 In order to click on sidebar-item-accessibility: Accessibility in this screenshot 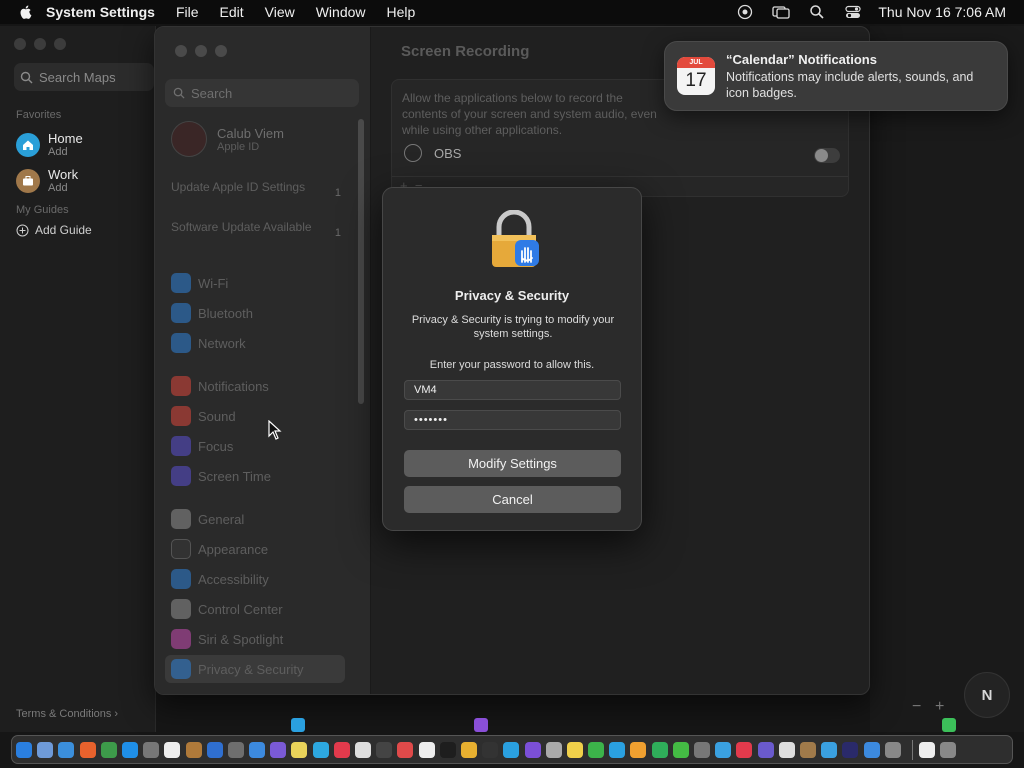, I will do `click(220, 579)`.